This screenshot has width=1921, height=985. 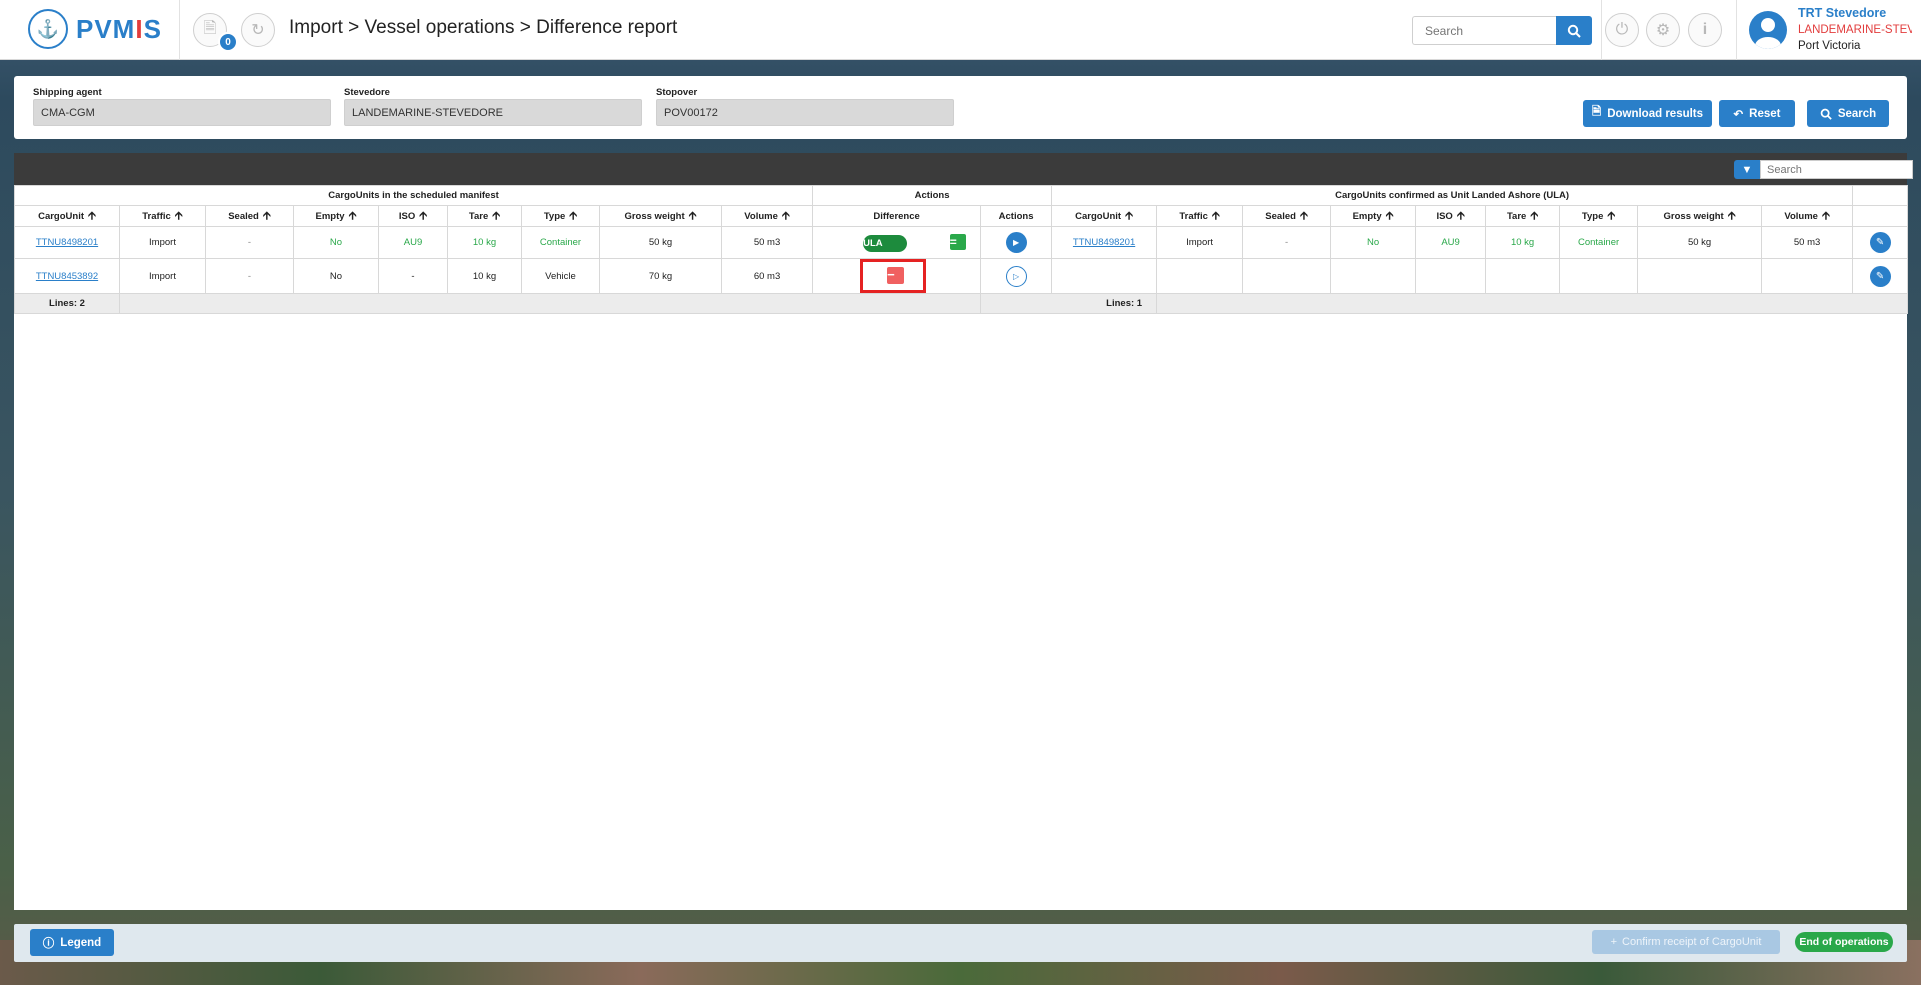 I want to click on header-search-input, so click(x=1484, y=30).